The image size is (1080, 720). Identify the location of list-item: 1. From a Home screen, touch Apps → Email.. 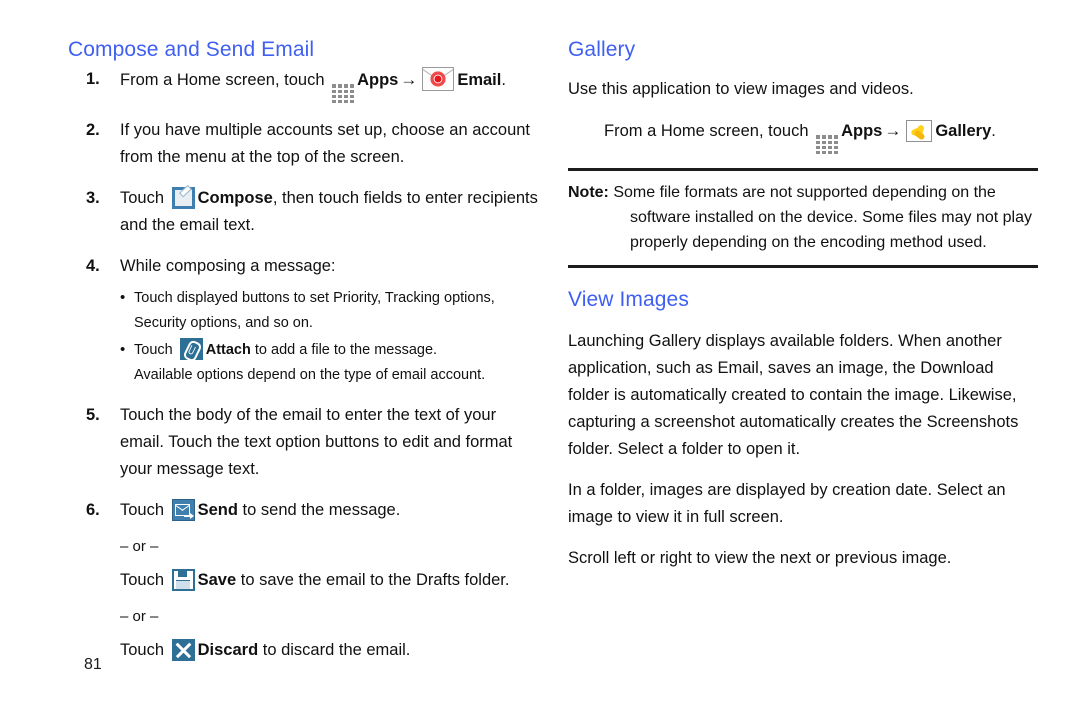
(303, 85).